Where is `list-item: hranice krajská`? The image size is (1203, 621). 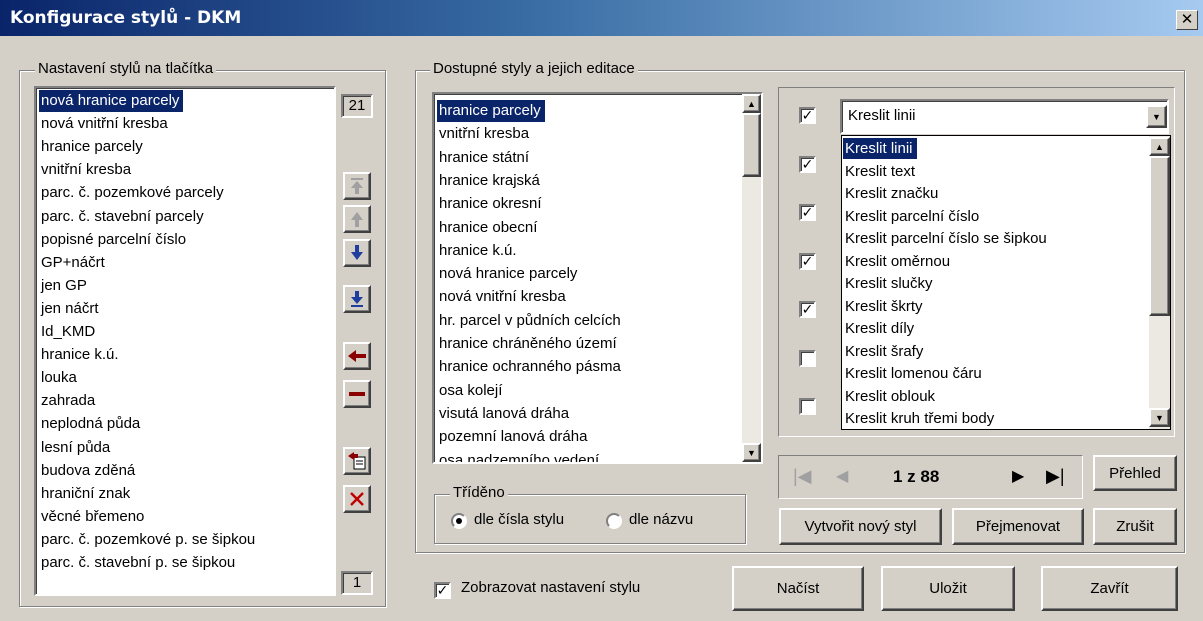 list-item: hranice krajská is located at coordinates (490, 181).